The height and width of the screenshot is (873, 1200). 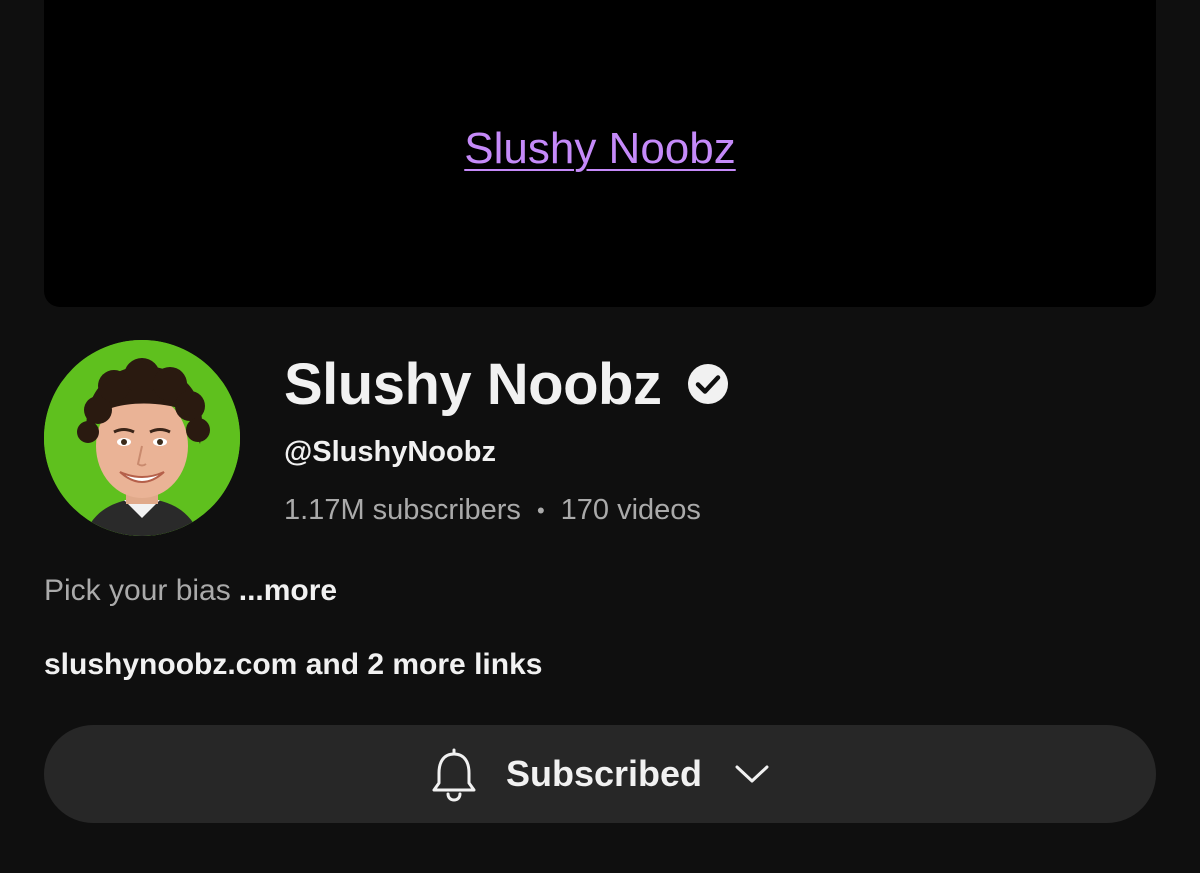 I want to click on channel-links: slushynoobz.com and 2 more links, so click(x=293, y=665).